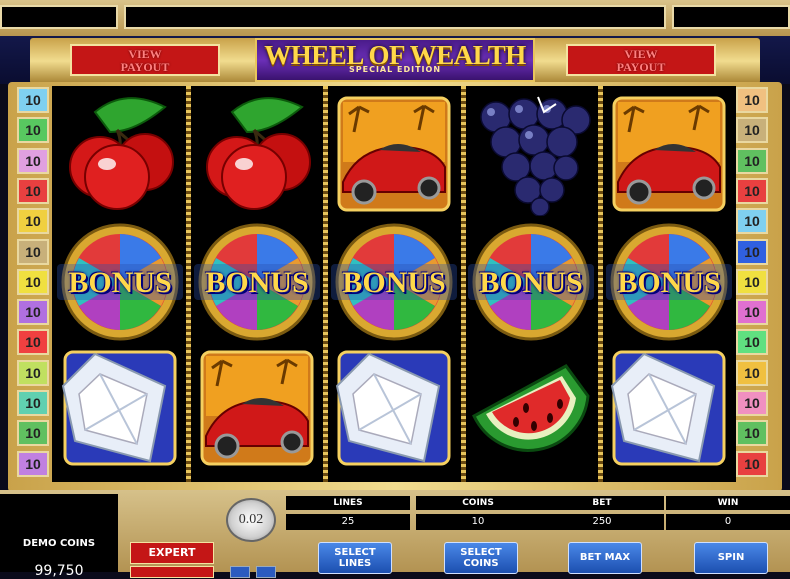 Image resolution: width=790 pixels, height=579 pixels. I want to click on select-lines-button: SELECT LINES, so click(355, 558).